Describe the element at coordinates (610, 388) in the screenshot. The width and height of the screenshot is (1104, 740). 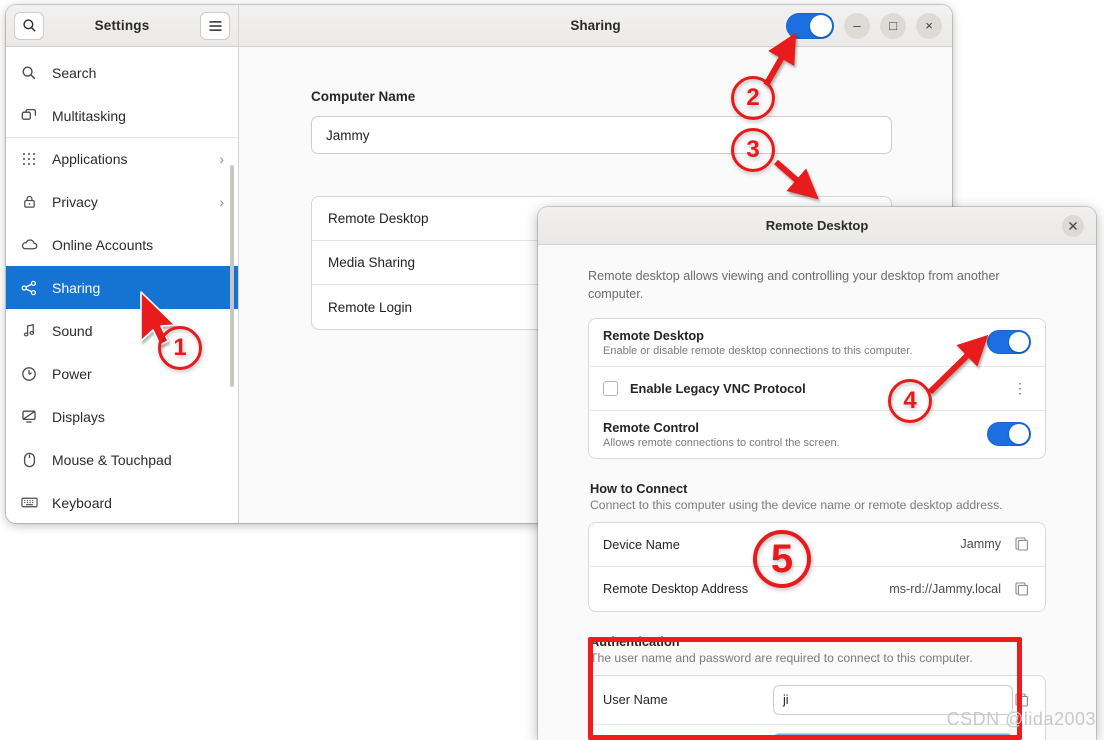
I see `legacy-vnc-checkbox` at that location.